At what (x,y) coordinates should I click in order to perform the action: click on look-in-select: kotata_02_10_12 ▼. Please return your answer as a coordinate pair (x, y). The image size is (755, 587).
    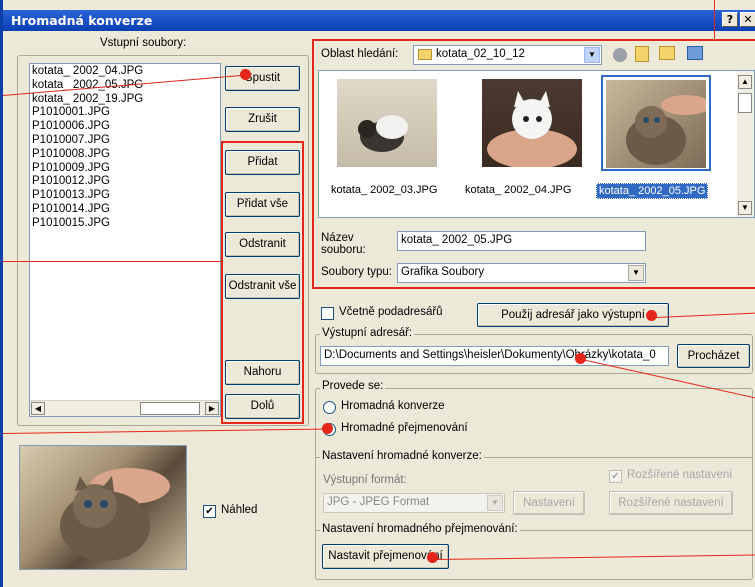
    Looking at the image, I should click on (507, 55).